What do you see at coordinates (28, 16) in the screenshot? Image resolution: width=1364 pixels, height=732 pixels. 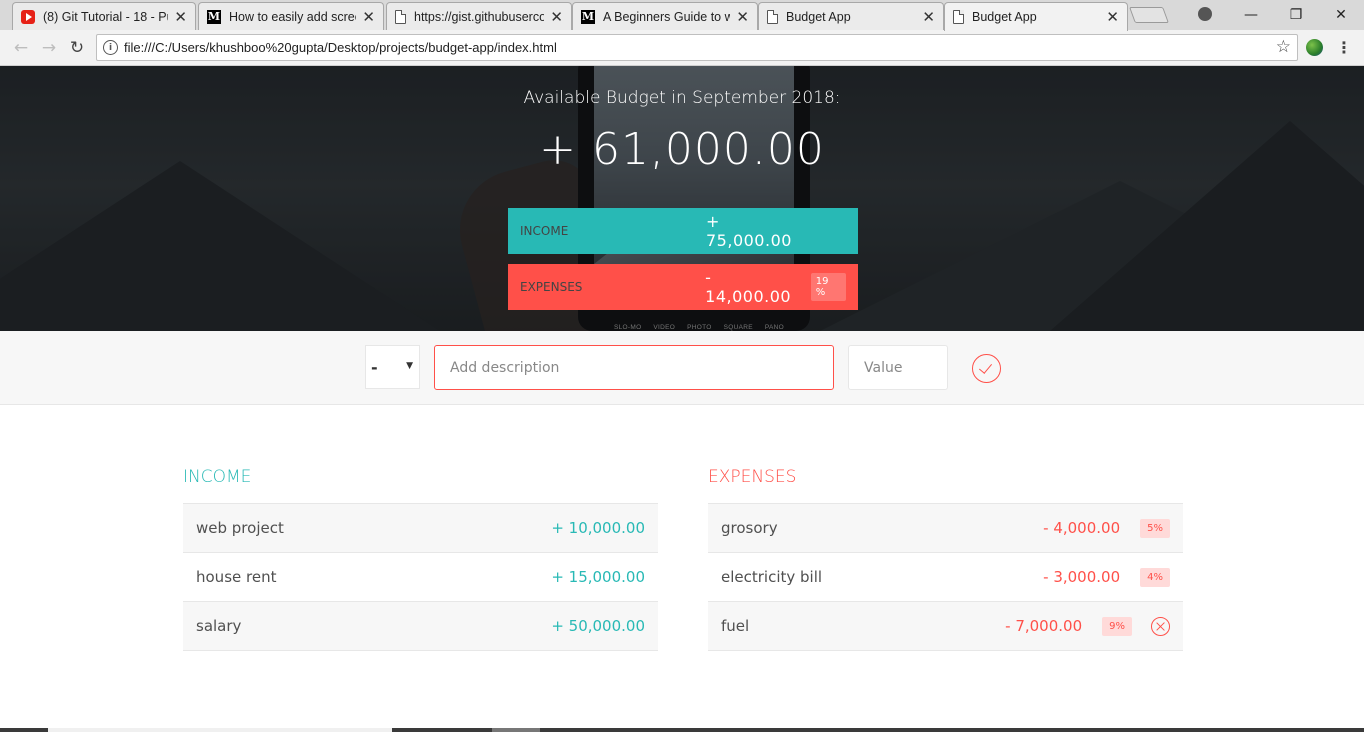 I see `youtube-icon` at bounding box center [28, 16].